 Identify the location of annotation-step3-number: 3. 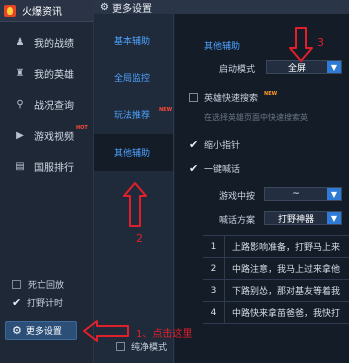
(320, 42).